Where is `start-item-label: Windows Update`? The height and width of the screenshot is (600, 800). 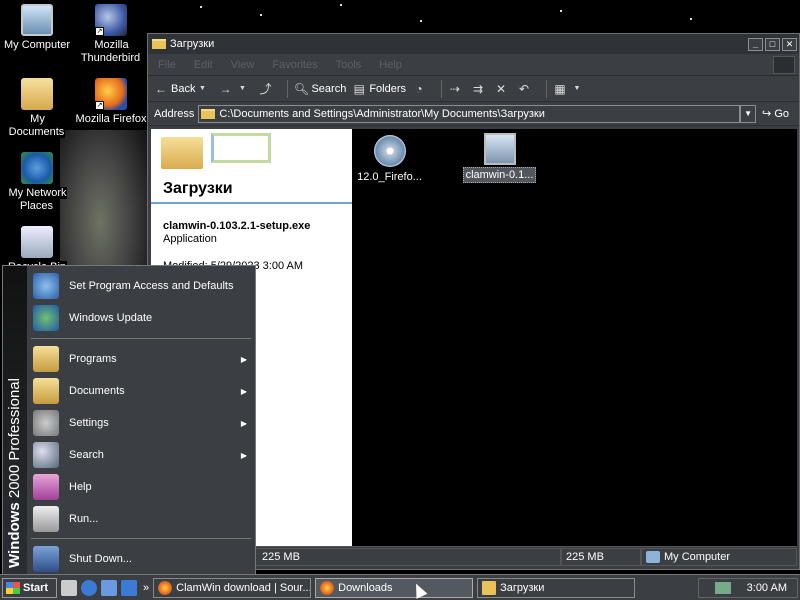 start-item-label: Windows Update is located at coordinates (111, 318).